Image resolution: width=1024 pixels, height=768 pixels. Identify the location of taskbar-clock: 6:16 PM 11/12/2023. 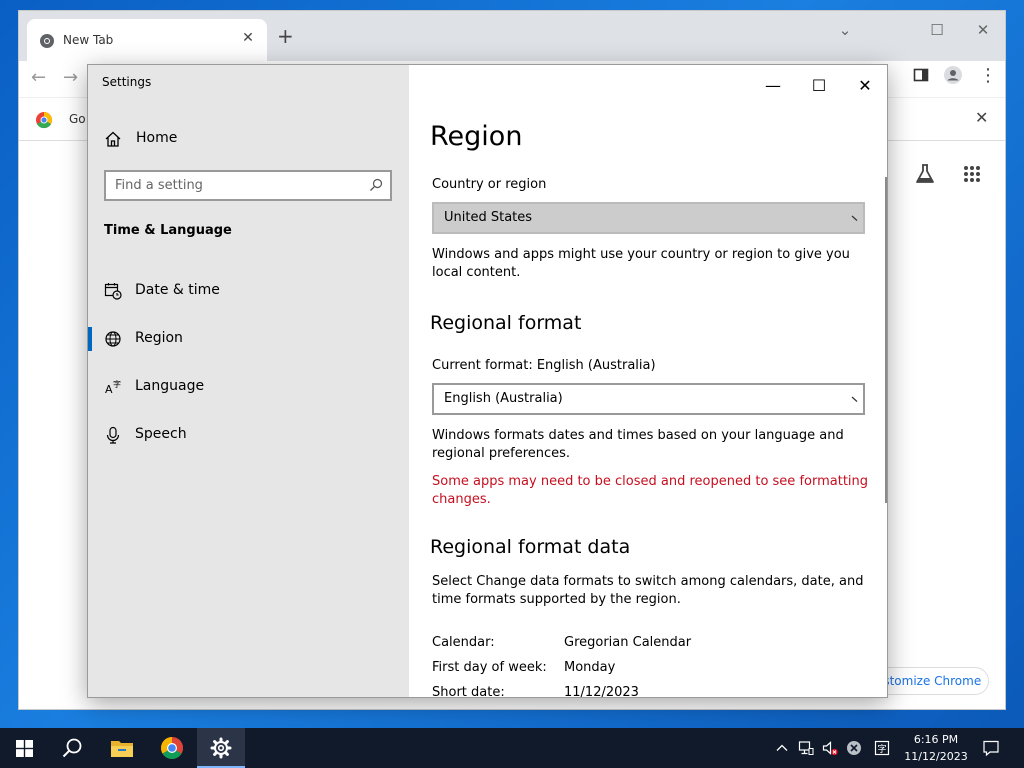
(936, 748).